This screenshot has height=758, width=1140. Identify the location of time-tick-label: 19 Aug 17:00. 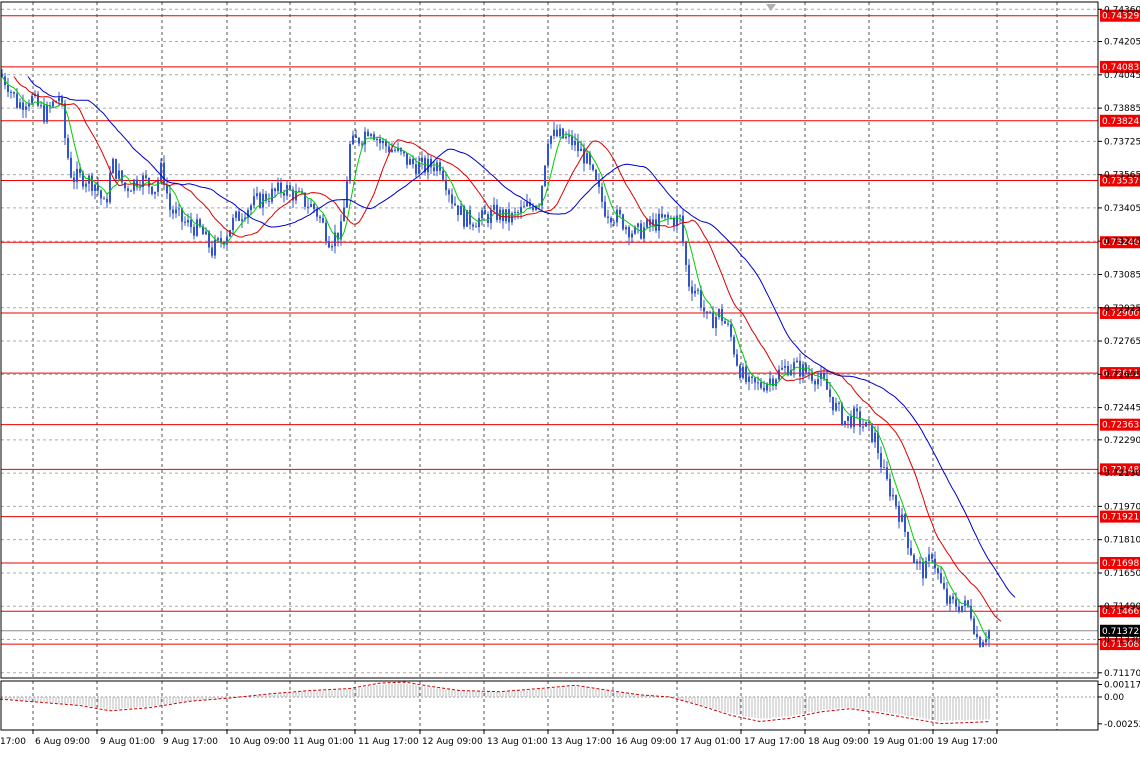
(967, 742).